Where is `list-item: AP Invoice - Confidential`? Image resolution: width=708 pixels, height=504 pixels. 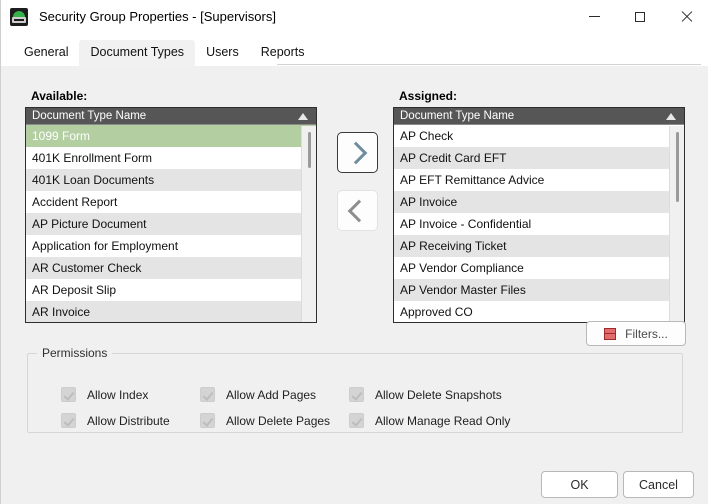 list-item: AP Invoice - Confidential is located at coordinates (539, 224).